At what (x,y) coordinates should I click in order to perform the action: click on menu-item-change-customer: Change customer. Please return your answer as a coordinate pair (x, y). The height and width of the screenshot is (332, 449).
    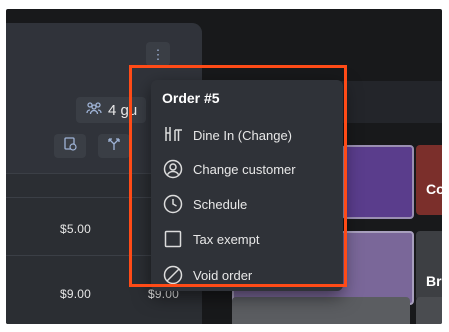
    Looking at the image, I should click on (247, 169).